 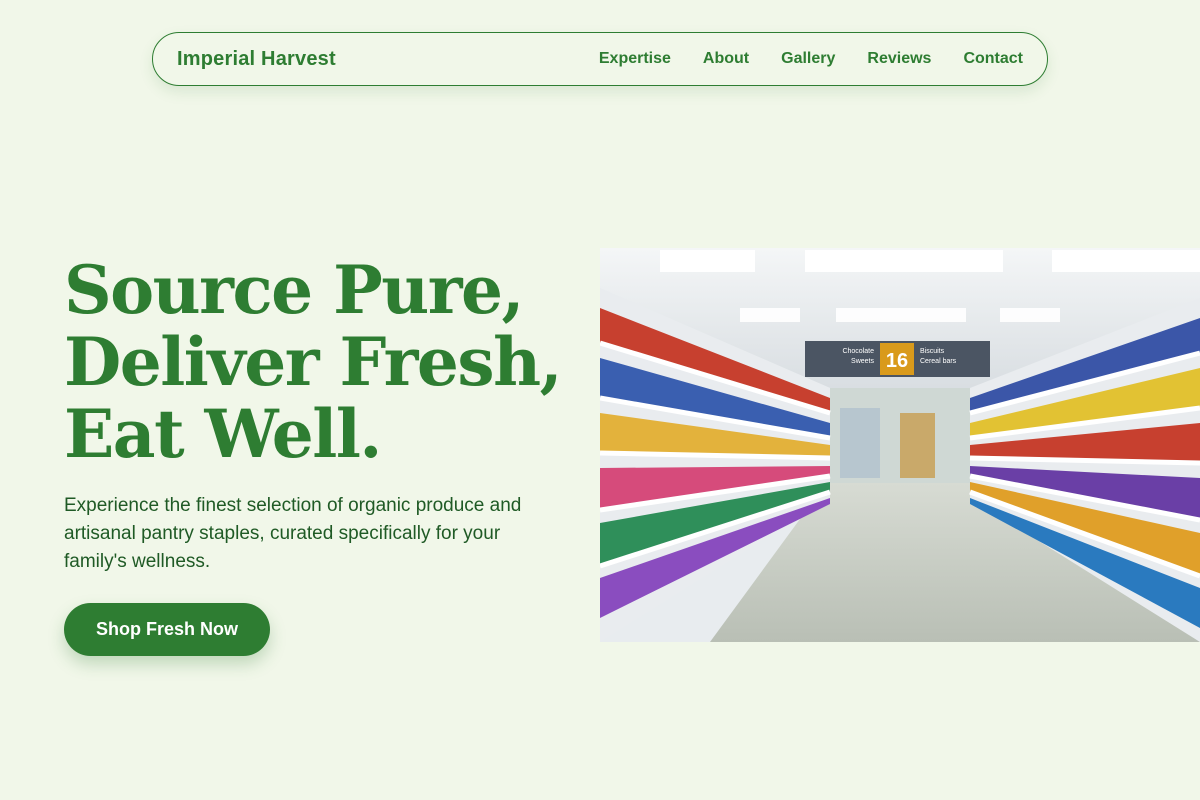 What do you see at coordinates (897, 361) in the screenshot?
I see `aisle-sign-number: 16` at bounding box center [897, 361].